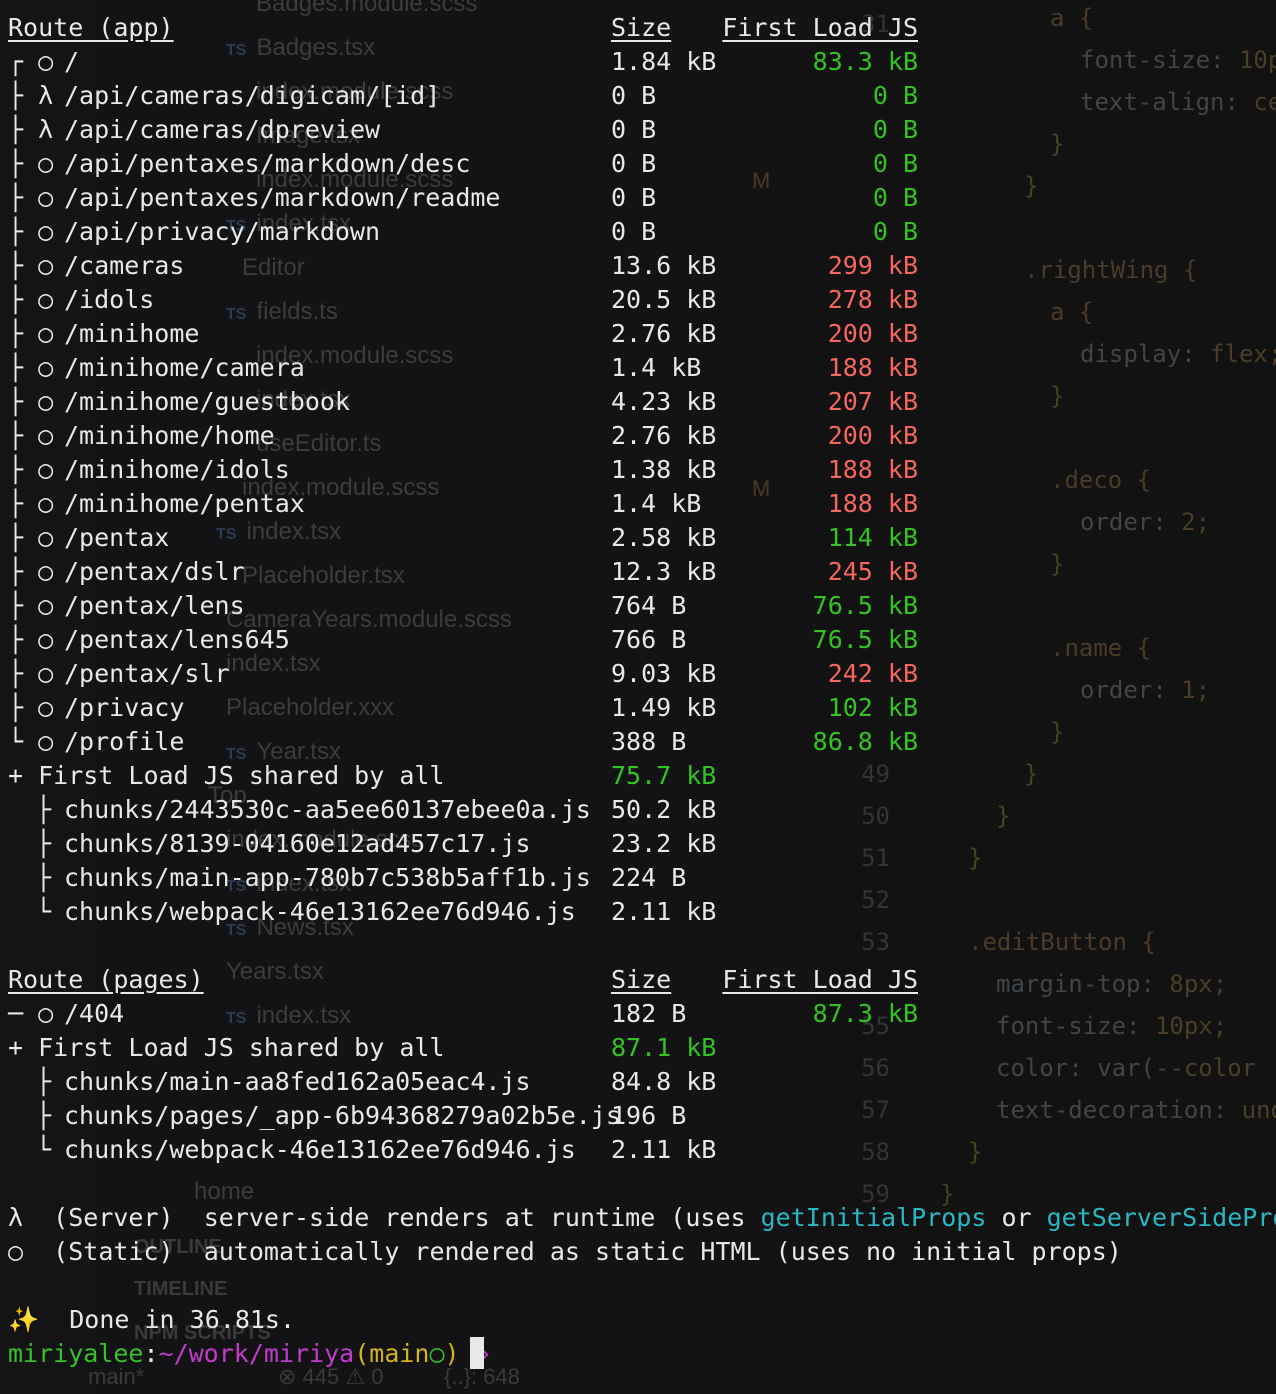  What do you see at coordinates (664, 707) in the screenshot?
I see `route-size: 1.49 kB` at bounding box center [664, 707].